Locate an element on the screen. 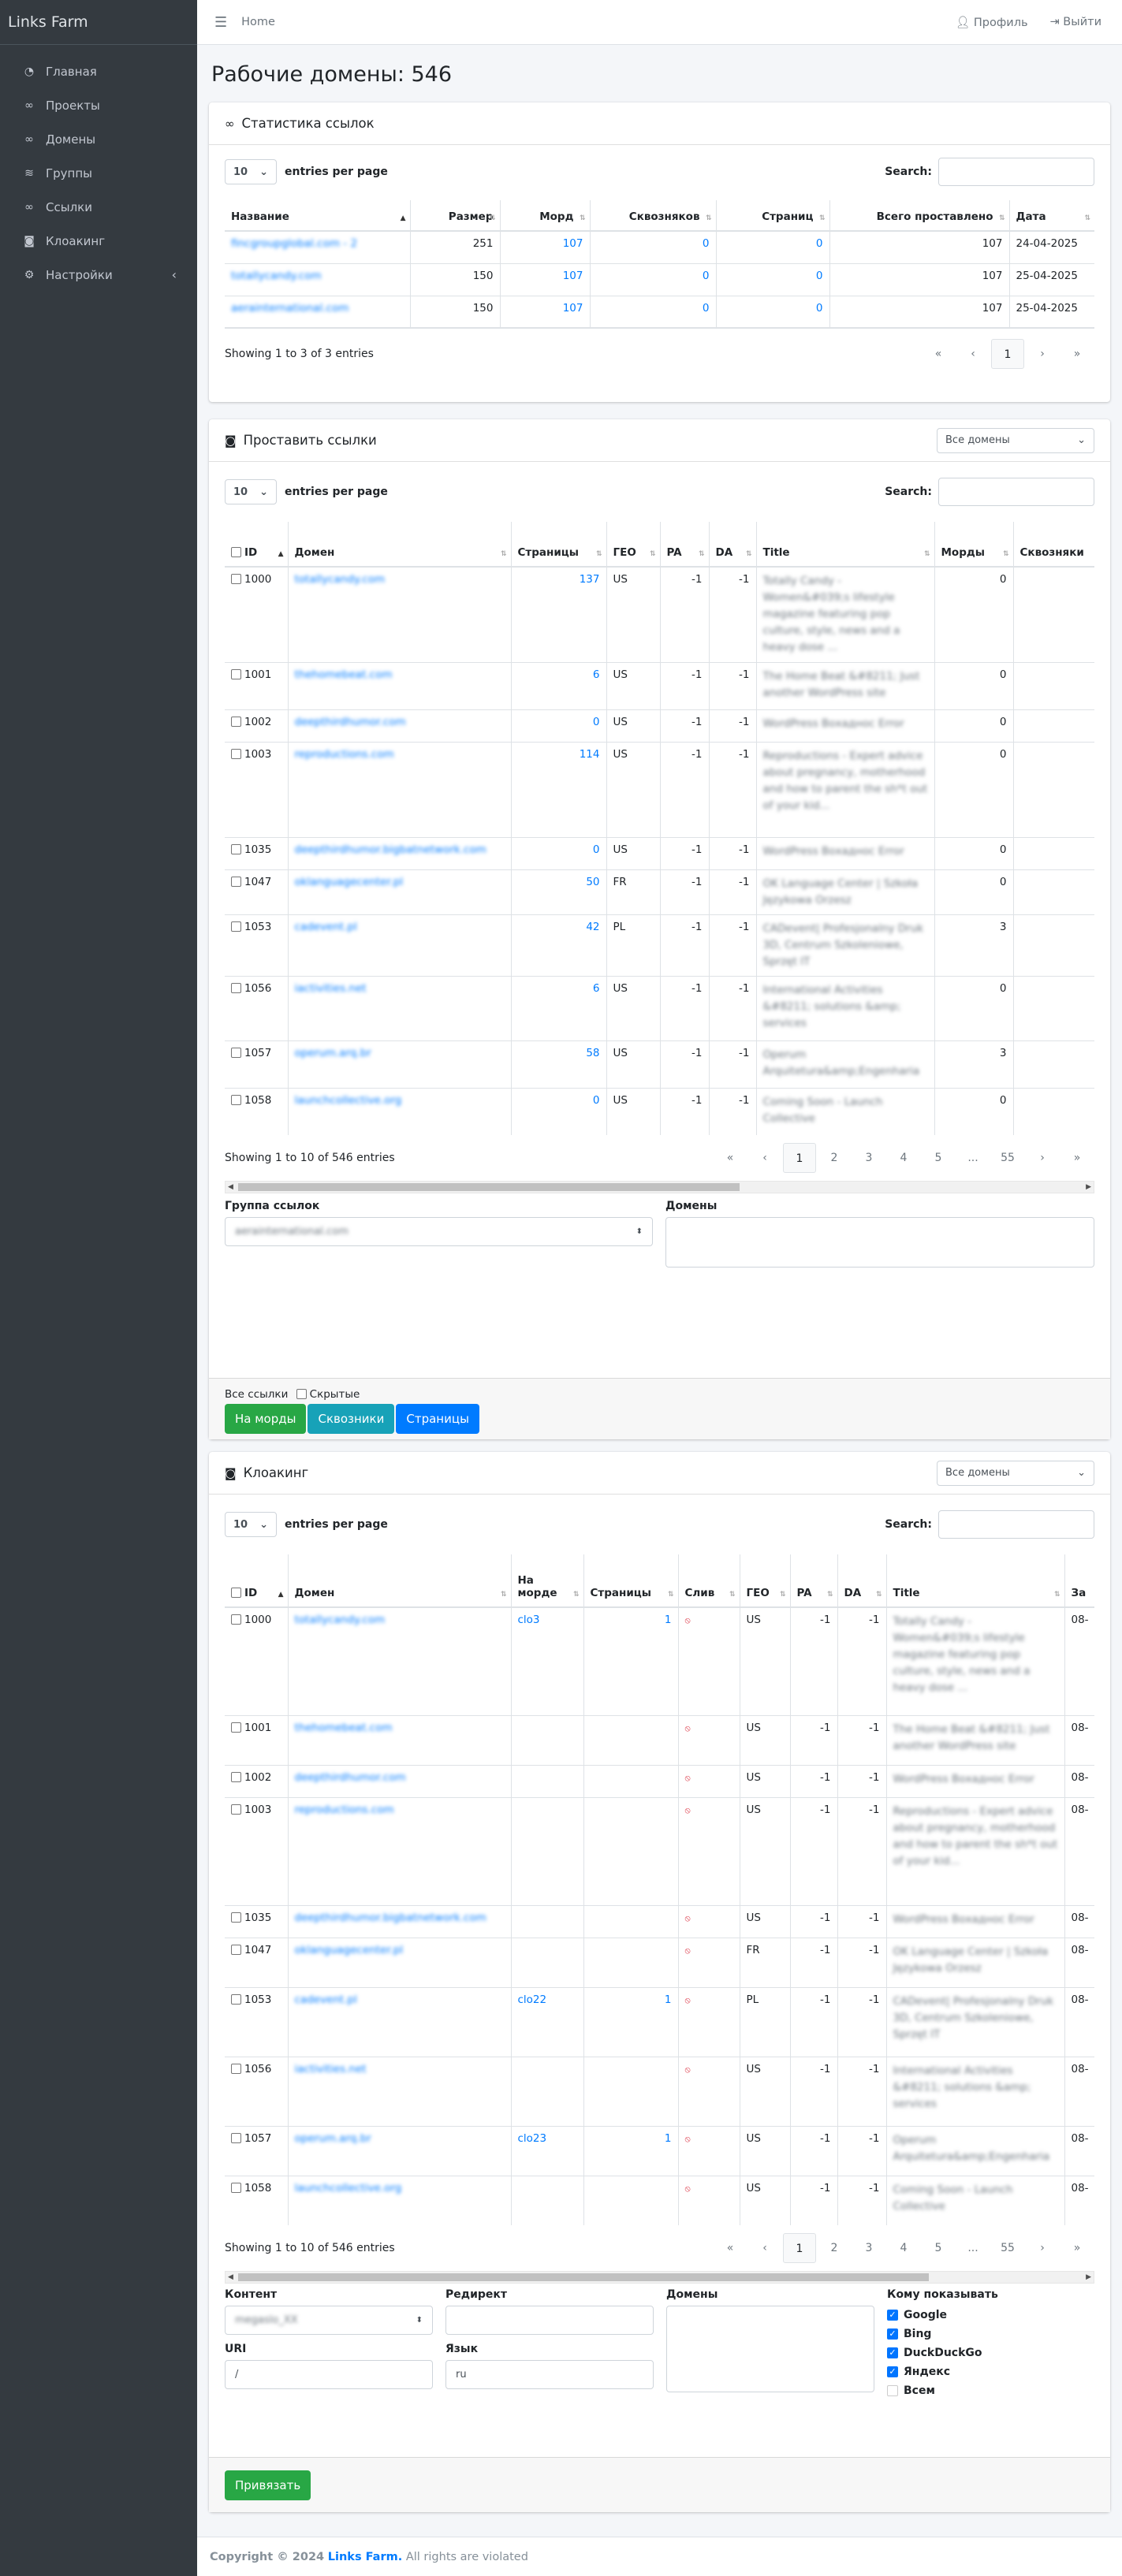  profile-link: 👤︎ Профиль is located at coordinates (992, 22).